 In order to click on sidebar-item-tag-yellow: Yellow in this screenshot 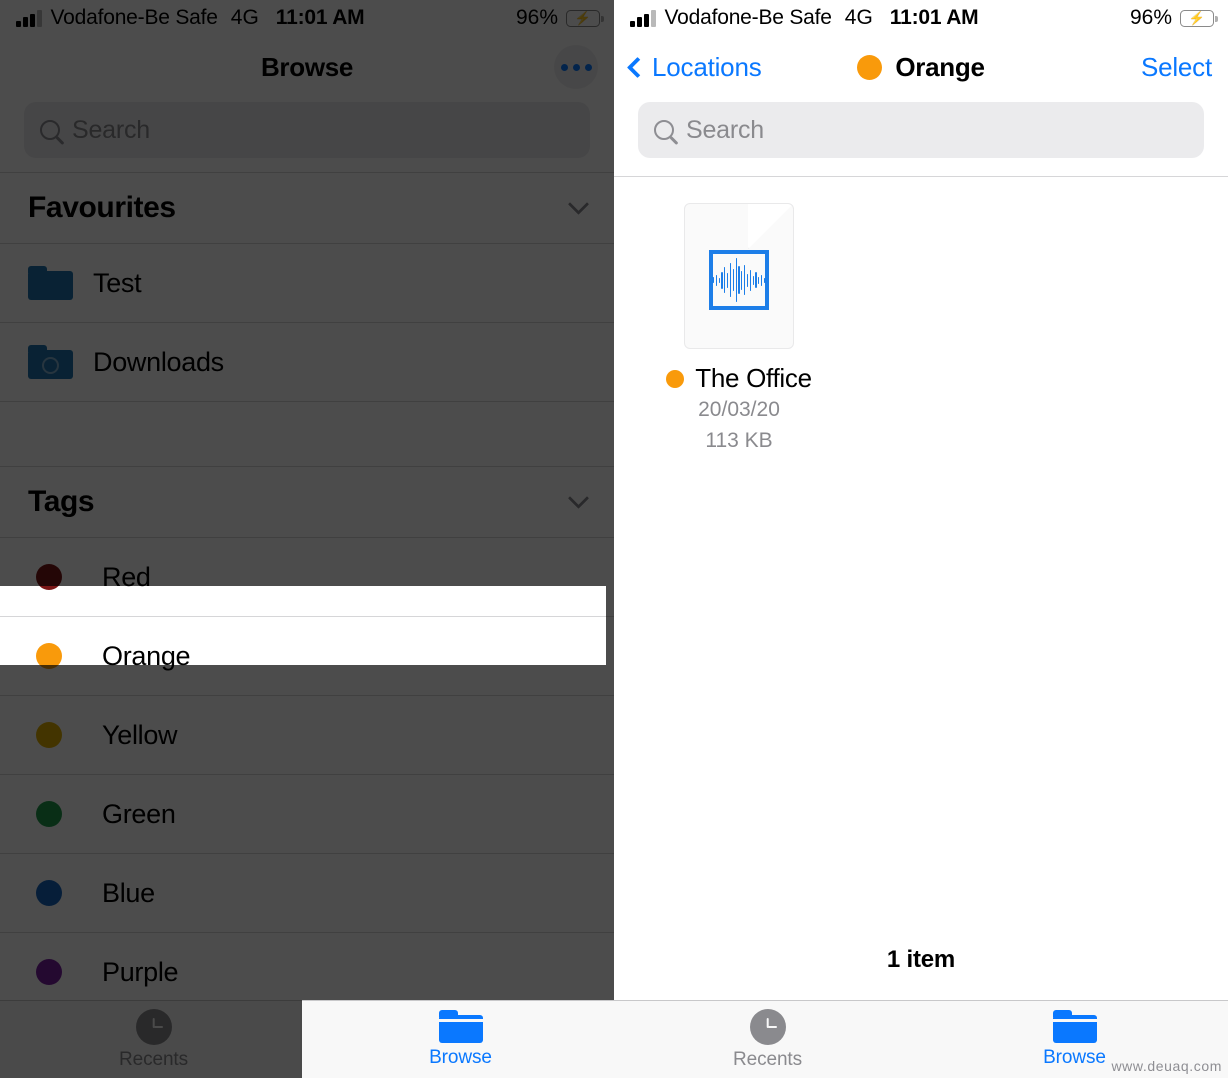, I will do `click(307, 735)`.